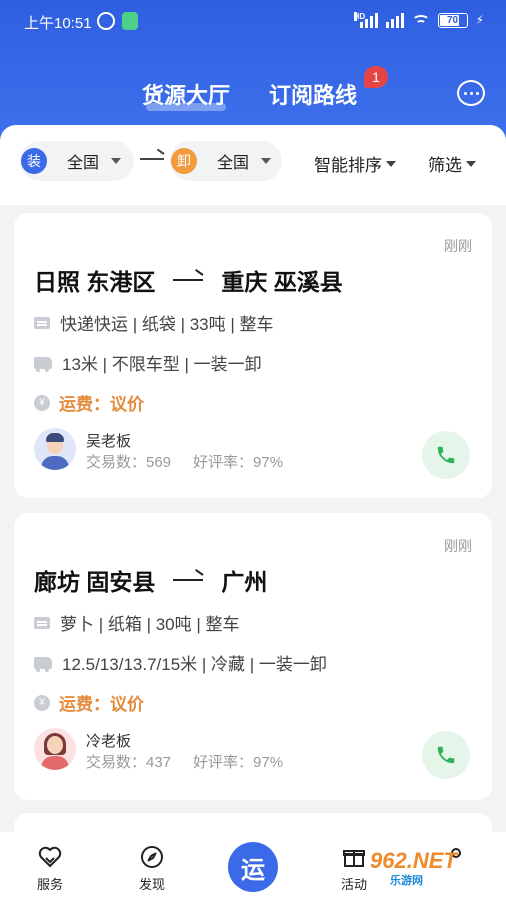  Describe the element at coordinates (186, 94) in the screenshot. I see `tab-cargo-hall: 货源大厅` at that location.